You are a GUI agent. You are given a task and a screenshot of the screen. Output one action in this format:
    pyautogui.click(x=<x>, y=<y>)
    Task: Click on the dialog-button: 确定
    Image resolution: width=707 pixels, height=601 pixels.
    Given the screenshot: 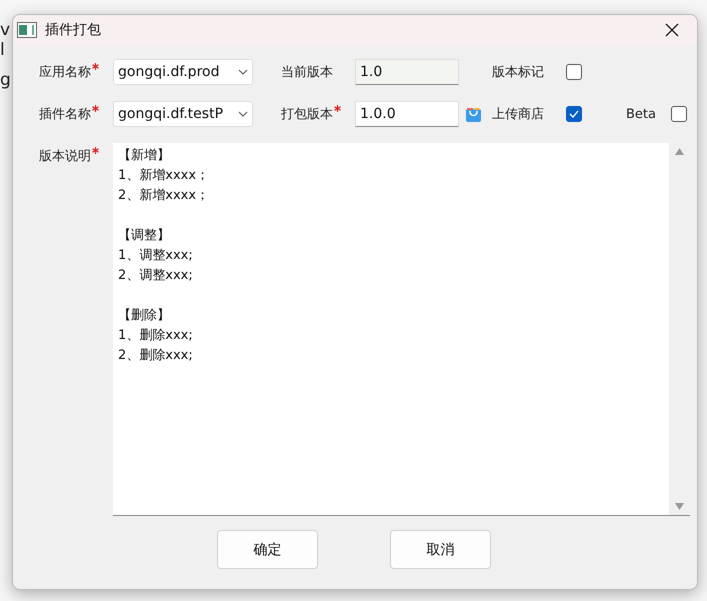 What is the action you would take?
    pyautogui.click(x=267, y=549)
    